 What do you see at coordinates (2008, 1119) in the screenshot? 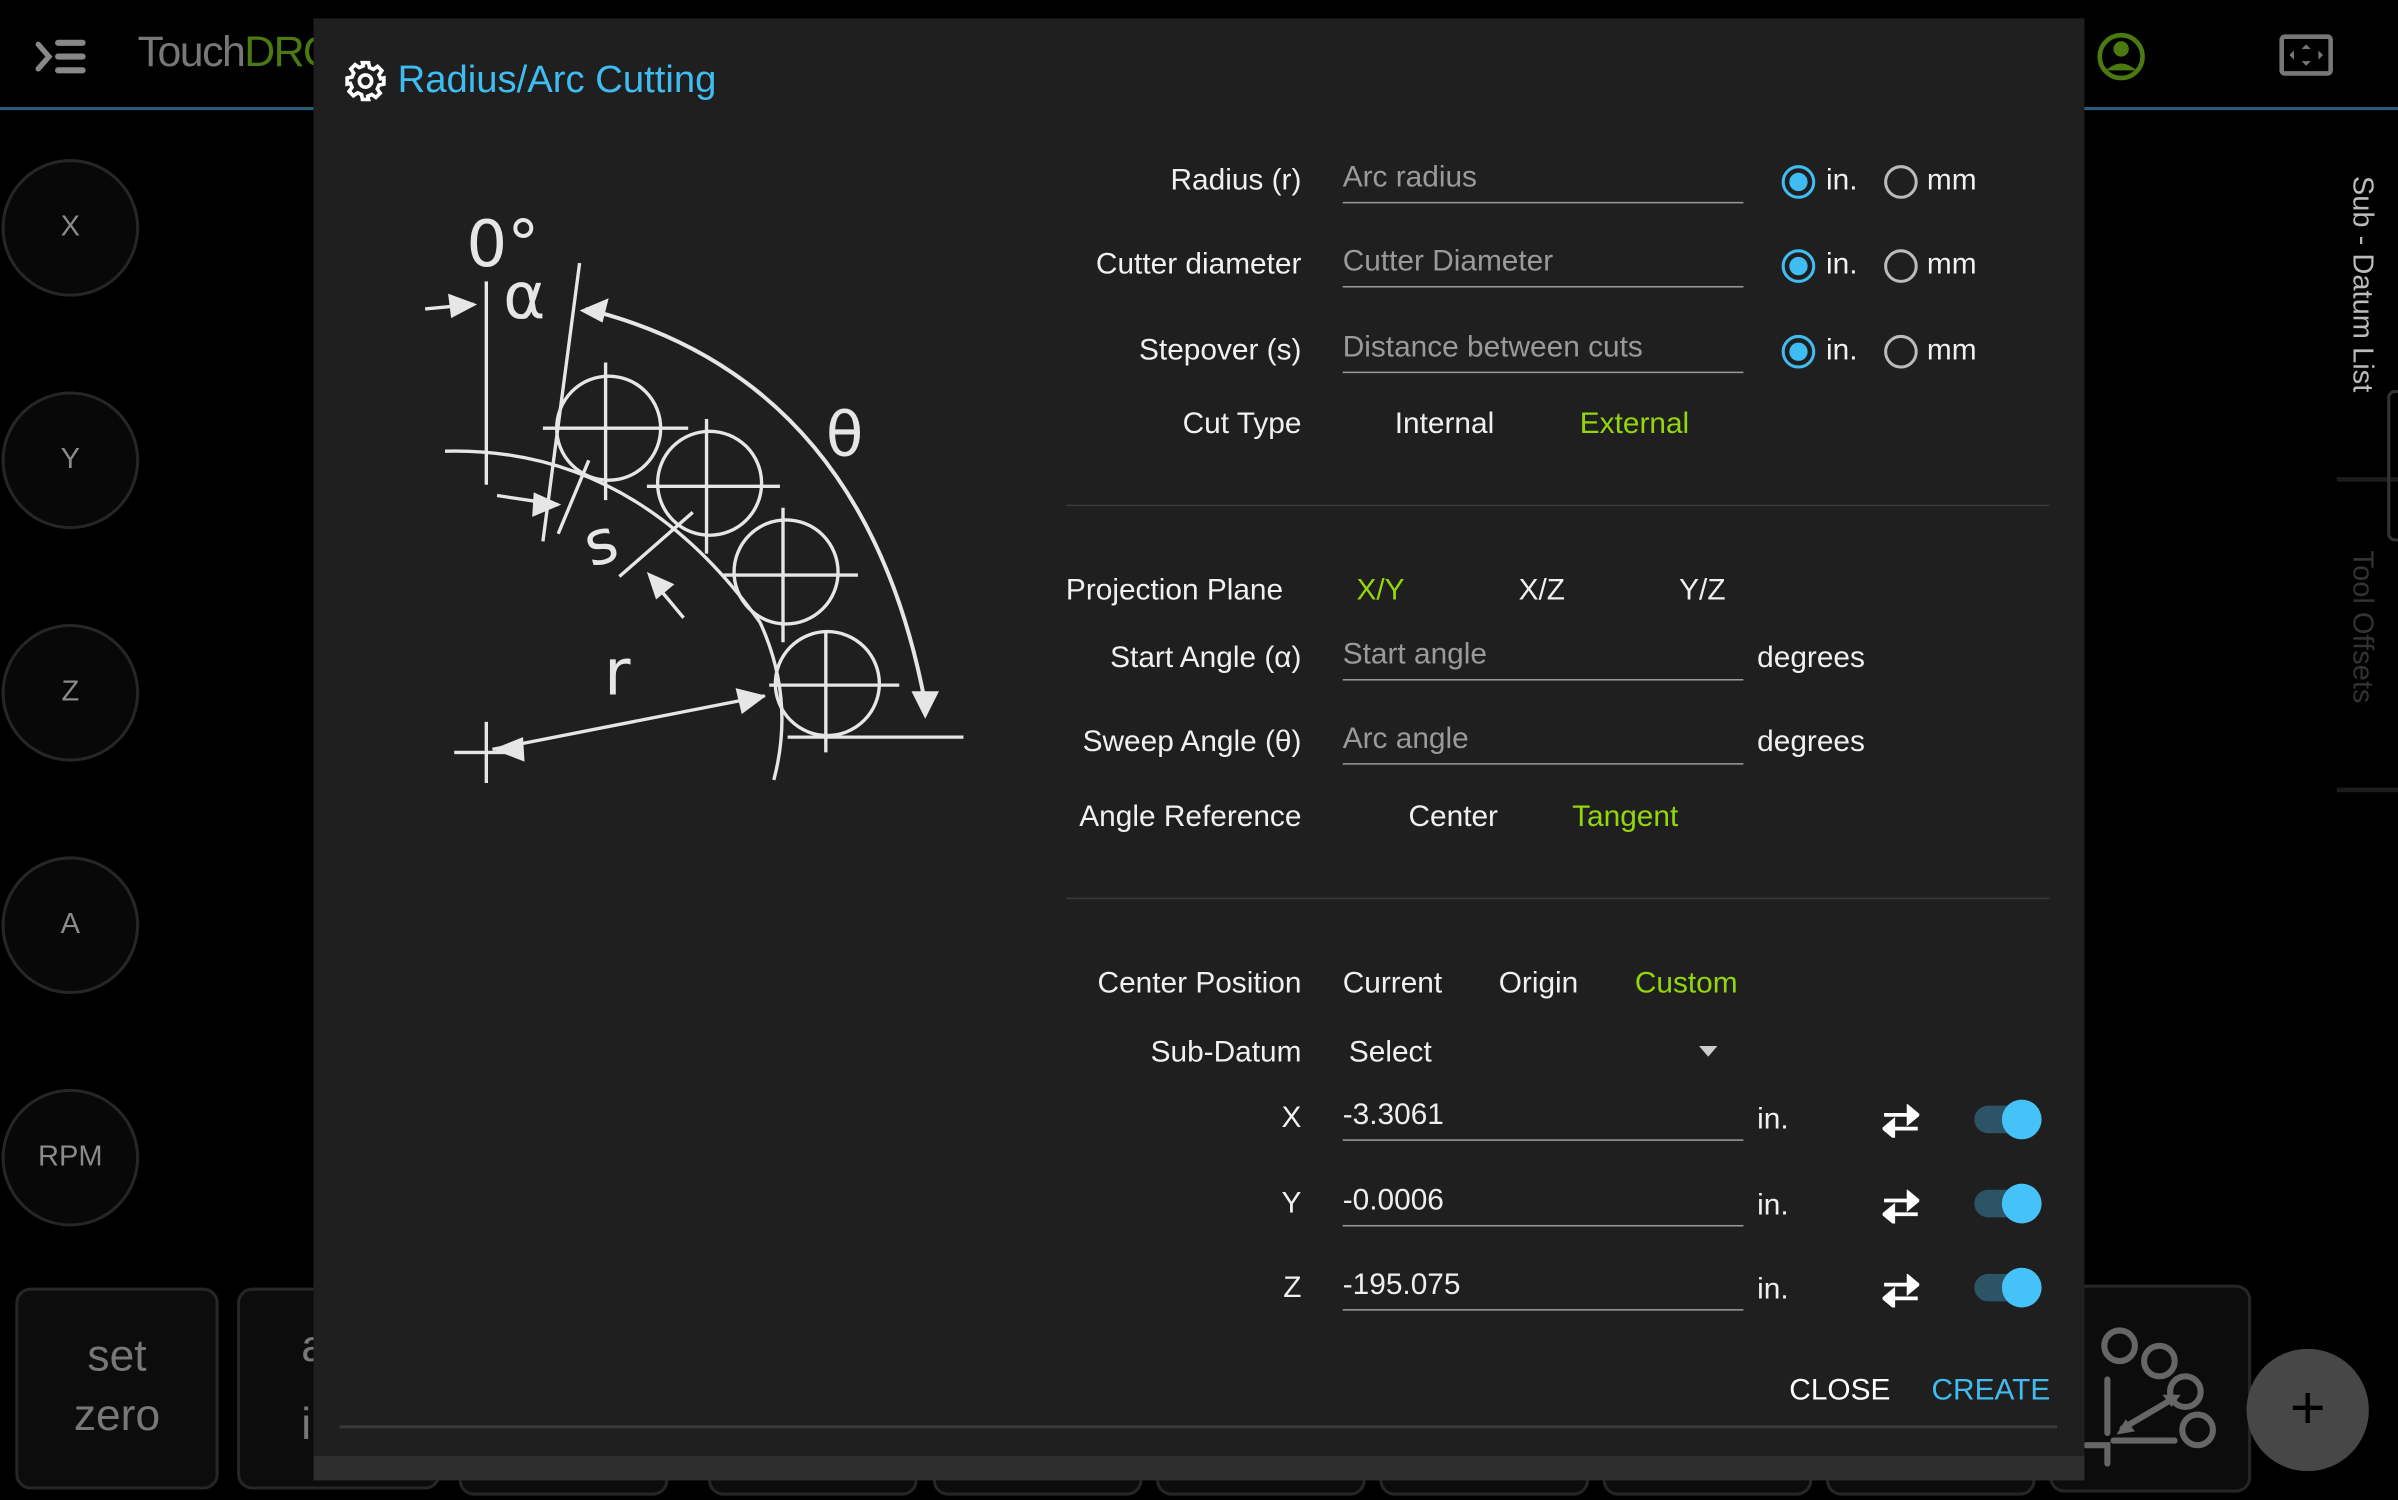
I see `coord-x-toggle` at bounding box center [2008, 1119].